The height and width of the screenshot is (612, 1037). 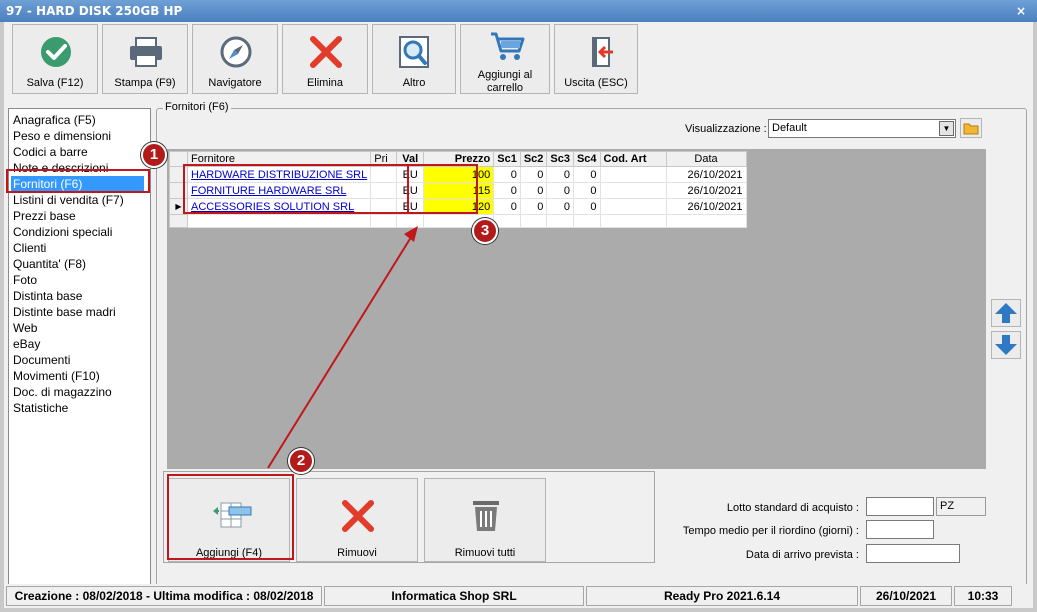 What do you see at coordinates (79, 152) in the screenshot?
I see `nav-item-codici-barre: Codici a barre` at bounding box center [79, 152].